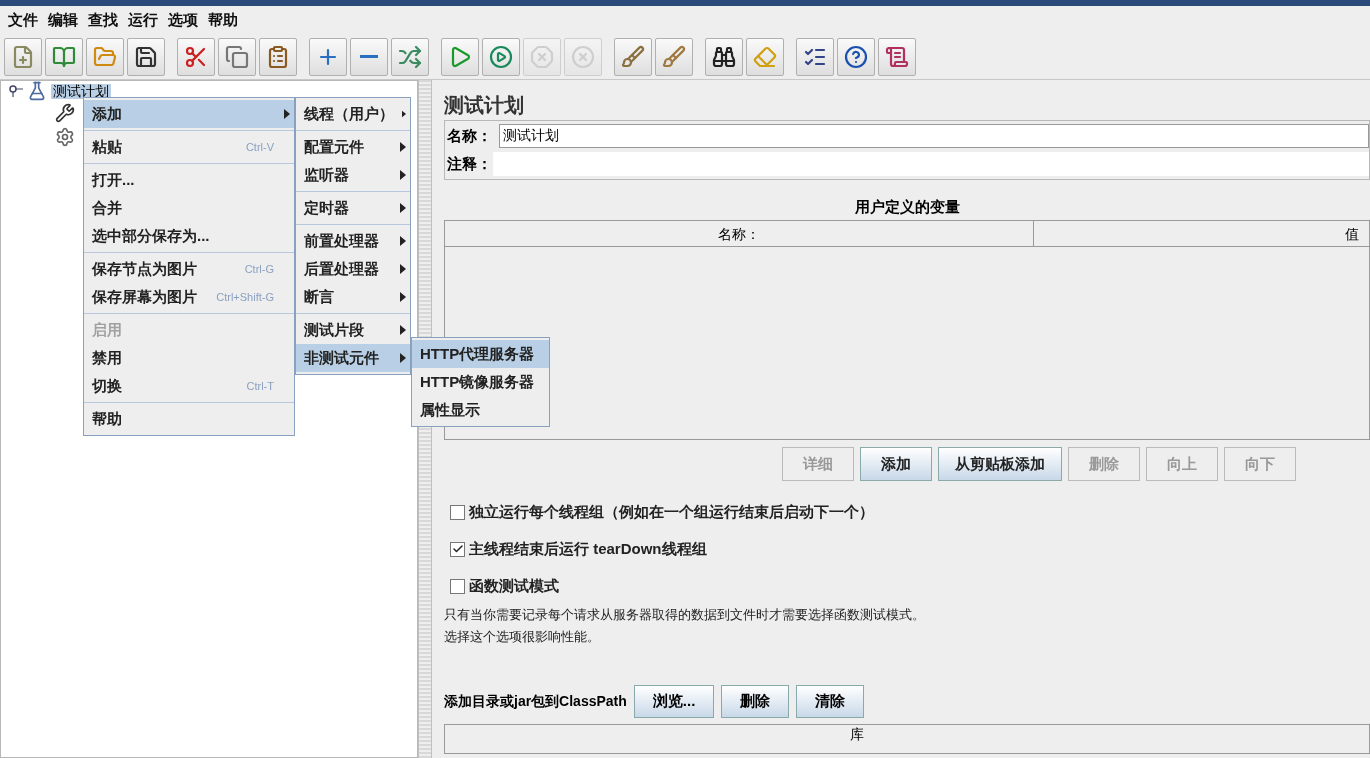 This screenshot has height=758, width=1370. What do you see at coordinates (907, 207) in the screenshot?
I see `section-title: 用户定义的变量` at bounding box center [907, 207].